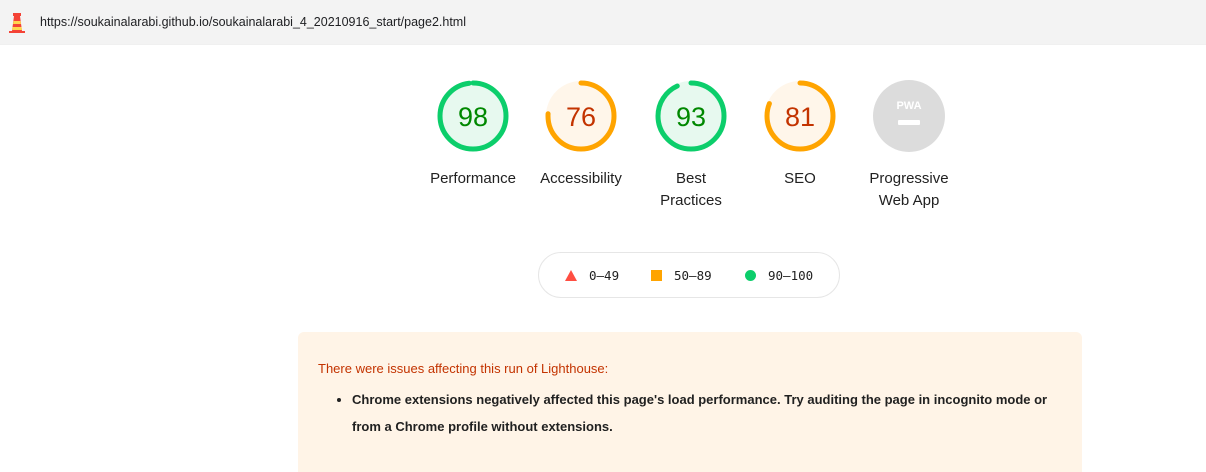 The image size is (1206, 472). I want to click on gauge-accessibility-score: 76, so click(581, 117).